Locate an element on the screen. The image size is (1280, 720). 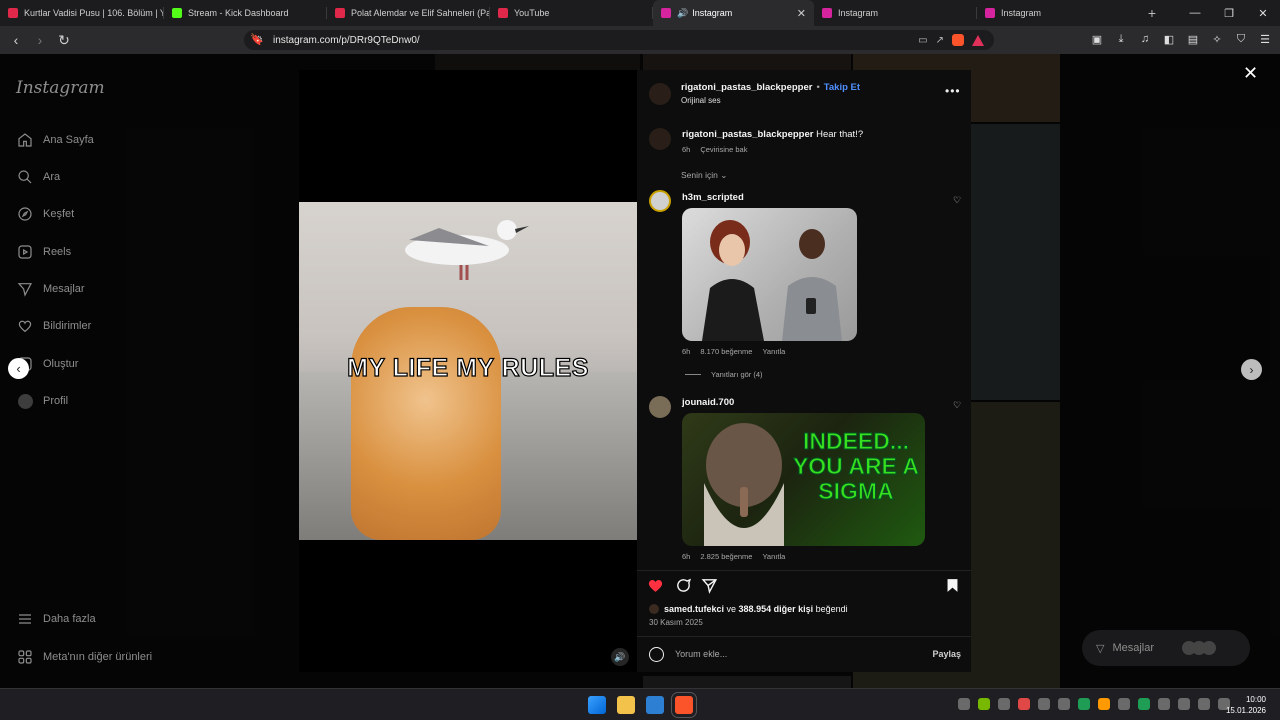
tab-search-icon: ▣ is located at coordinates (1097, 39).